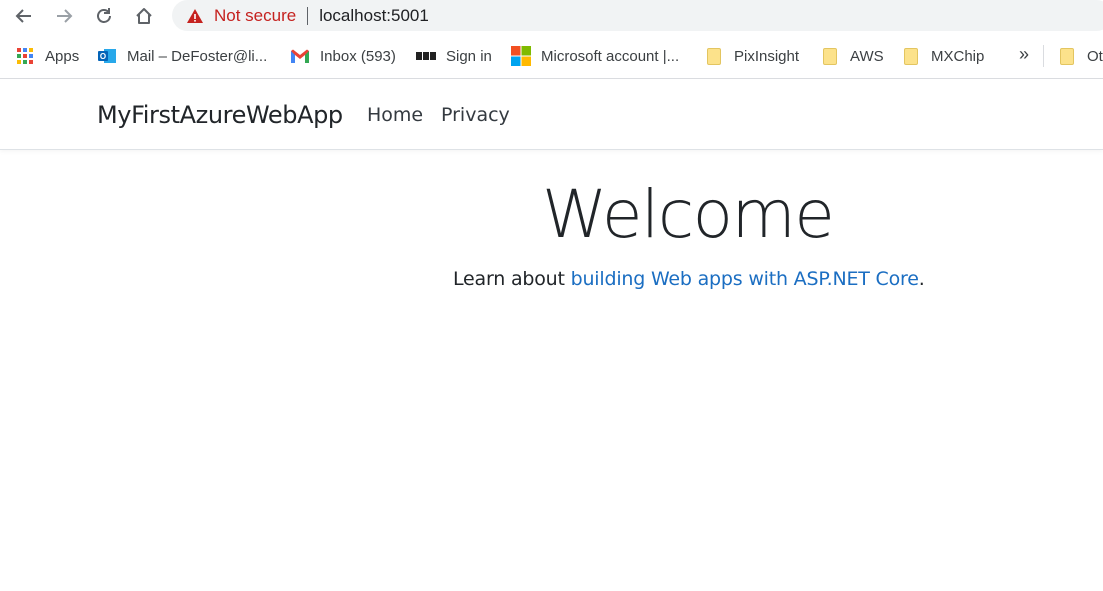 The image size is (1103, 591). I want to click on intro-suffix: ., so click(921, 279).